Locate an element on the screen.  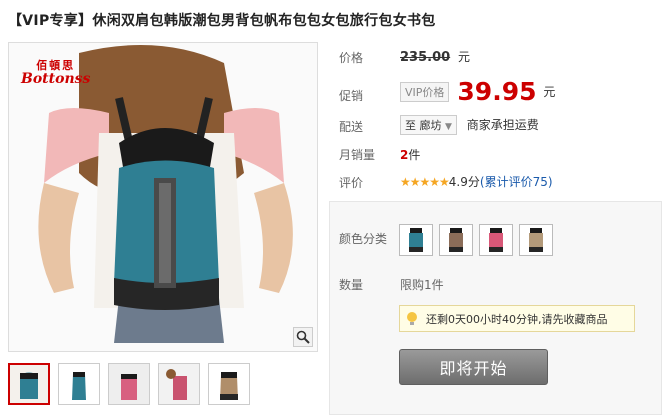
vip-price-tag: VIP价格 is located at coordinates (425, 91).